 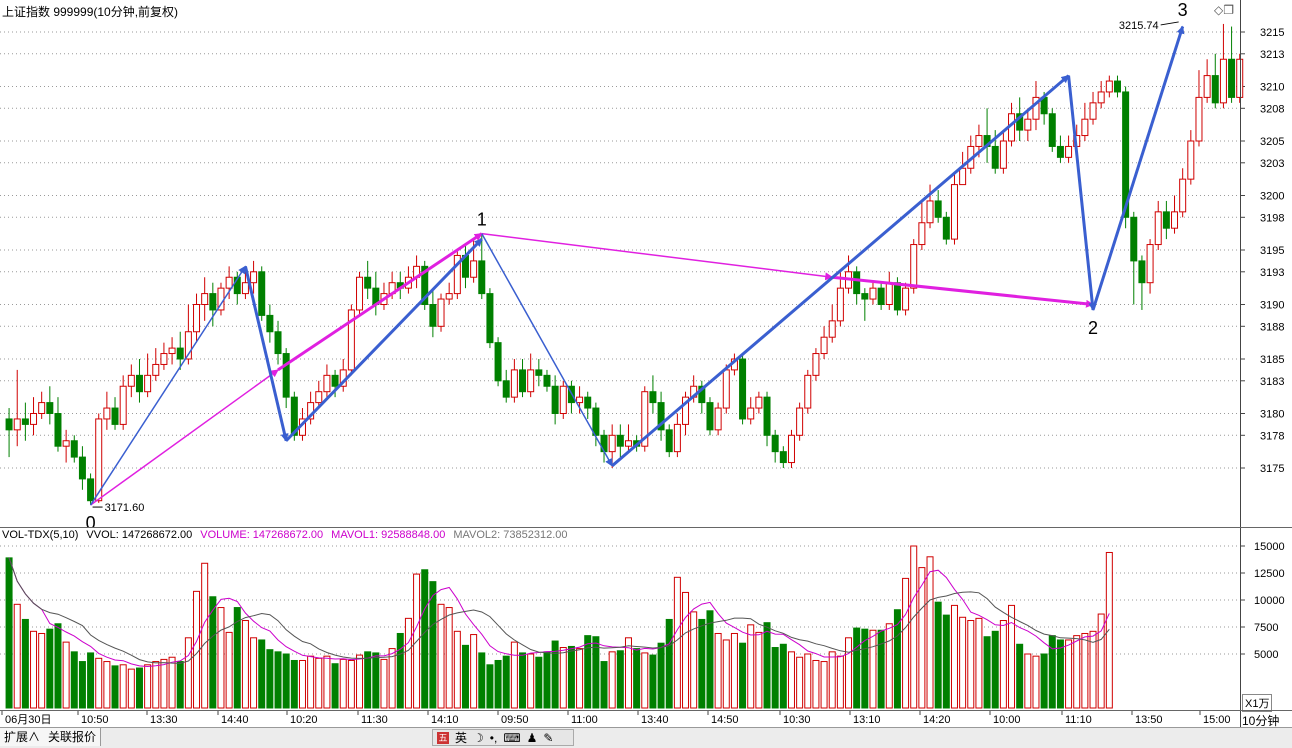 What do you see at coordinates (532, 738) in the screenshot?
I see `user-icon: ♟` at bounding box center [532, 738].